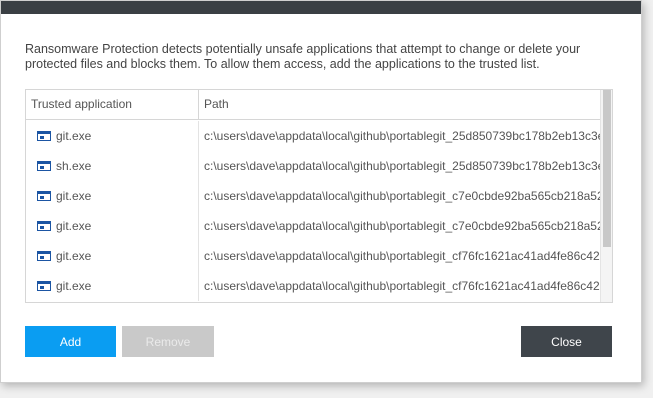  What do you see at coordinates (70, 341) in the screenshot?
I see `add-button: Add` at bounding box center [70, 341].